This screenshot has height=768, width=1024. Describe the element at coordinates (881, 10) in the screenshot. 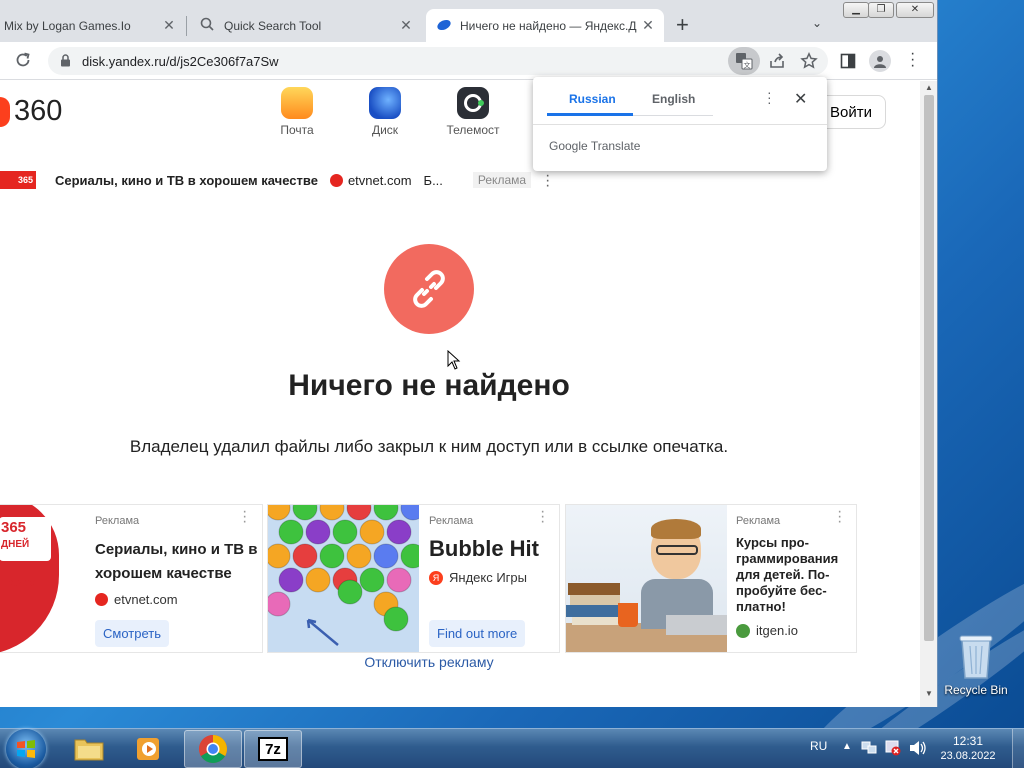

I see `maximize-button: ❐` at that location.